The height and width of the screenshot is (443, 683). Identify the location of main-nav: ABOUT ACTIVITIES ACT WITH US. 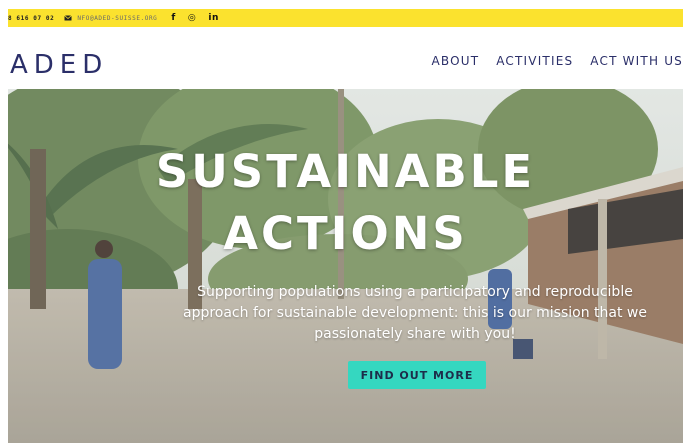
(557, 61).